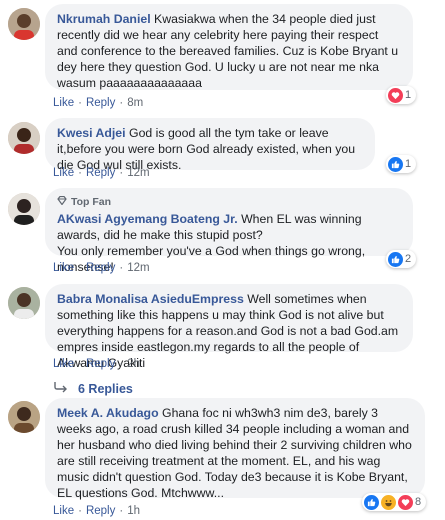 The image size is (445, 520). Describe the element at coordinates (62, 202) in the screenshot. I see `diamond-icon` at that location.